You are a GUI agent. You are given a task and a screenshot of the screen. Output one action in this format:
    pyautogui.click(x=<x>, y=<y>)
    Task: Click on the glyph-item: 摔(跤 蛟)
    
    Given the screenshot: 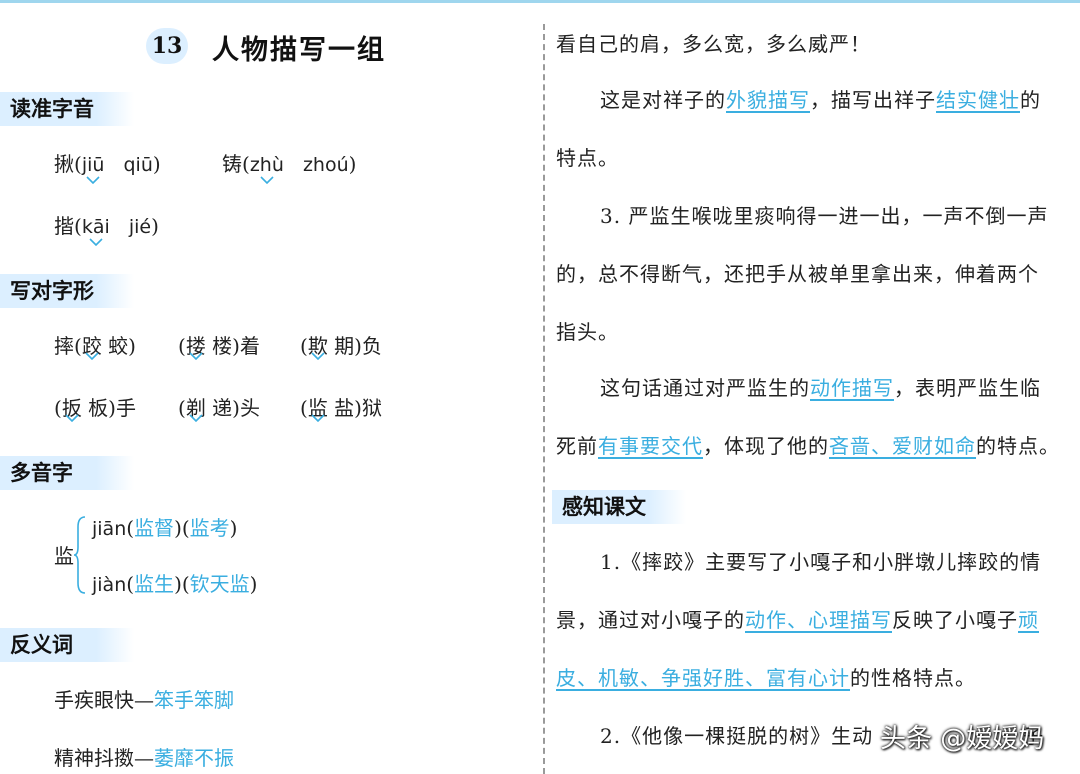 What is the action you would take?
    pyautogui.click(x=95, y=345)
    